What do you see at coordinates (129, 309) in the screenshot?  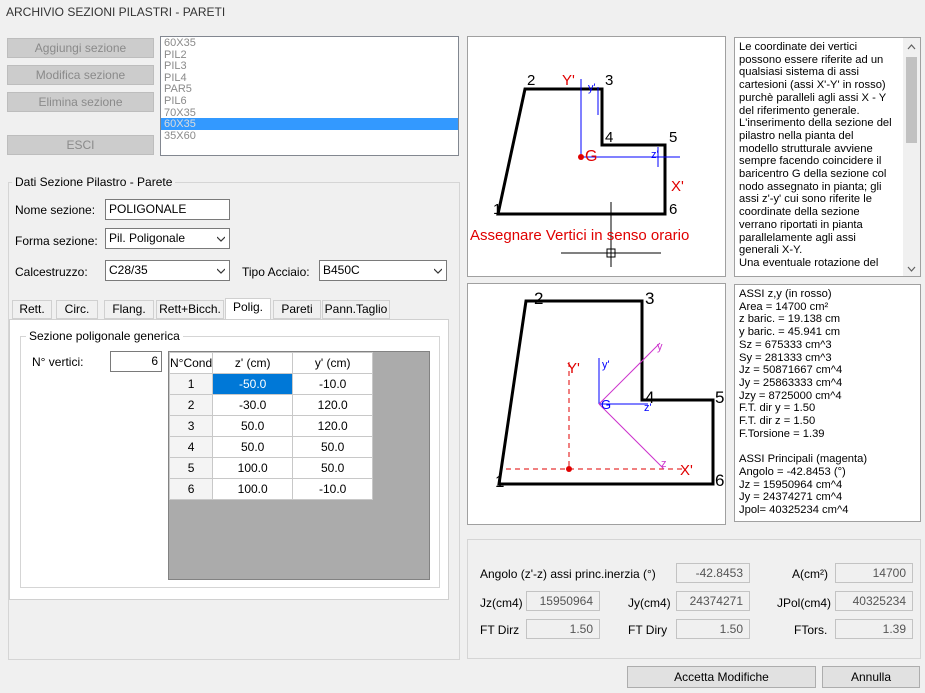 I see `tab-flang: Flang.` at bounding box center [129, 309].